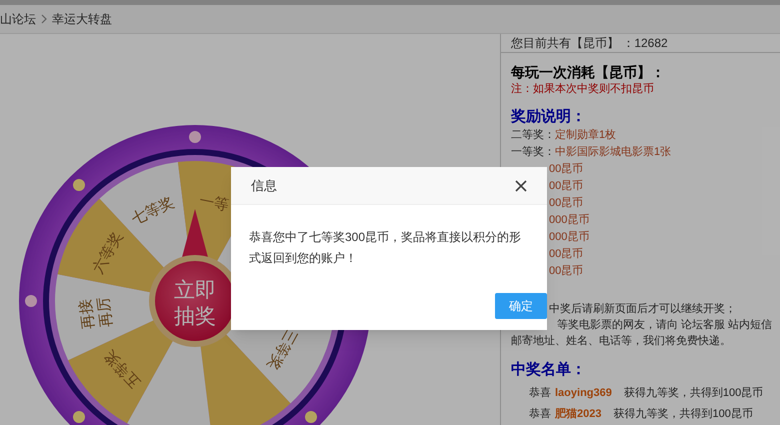 The image size is (780, 425). Describe the element at coordinates (583, 393) in the screenshot. I see `winner-name: laoying369` at that location.